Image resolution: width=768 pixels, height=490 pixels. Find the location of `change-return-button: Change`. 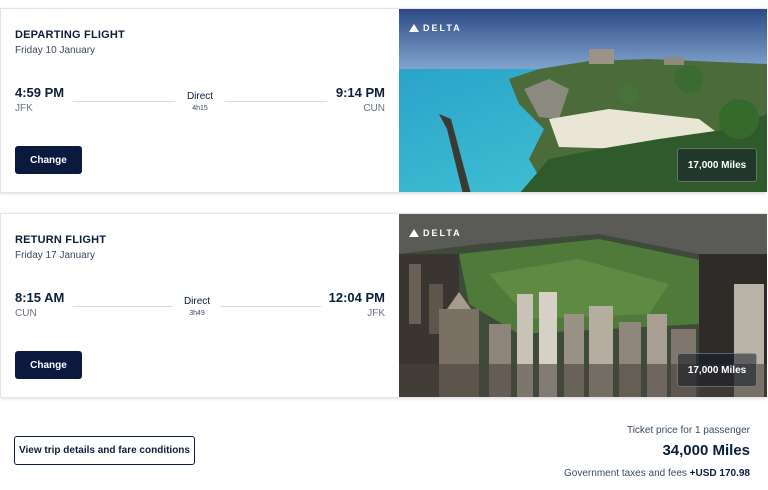

change-return-button: Change is located at coordinates (48, 365).